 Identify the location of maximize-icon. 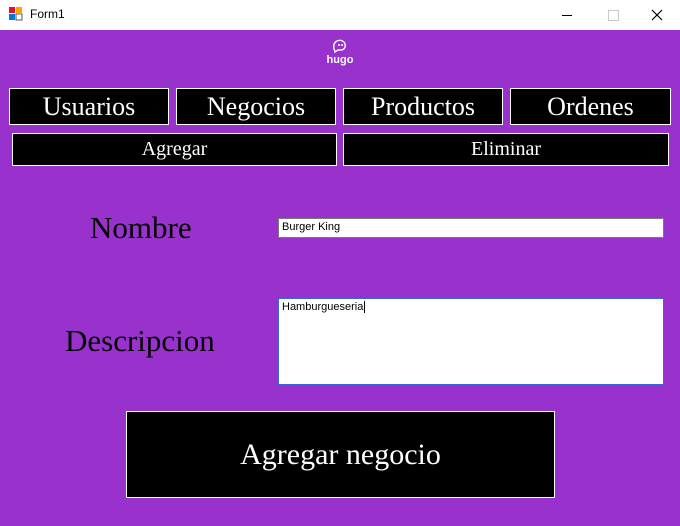
(613, 15).